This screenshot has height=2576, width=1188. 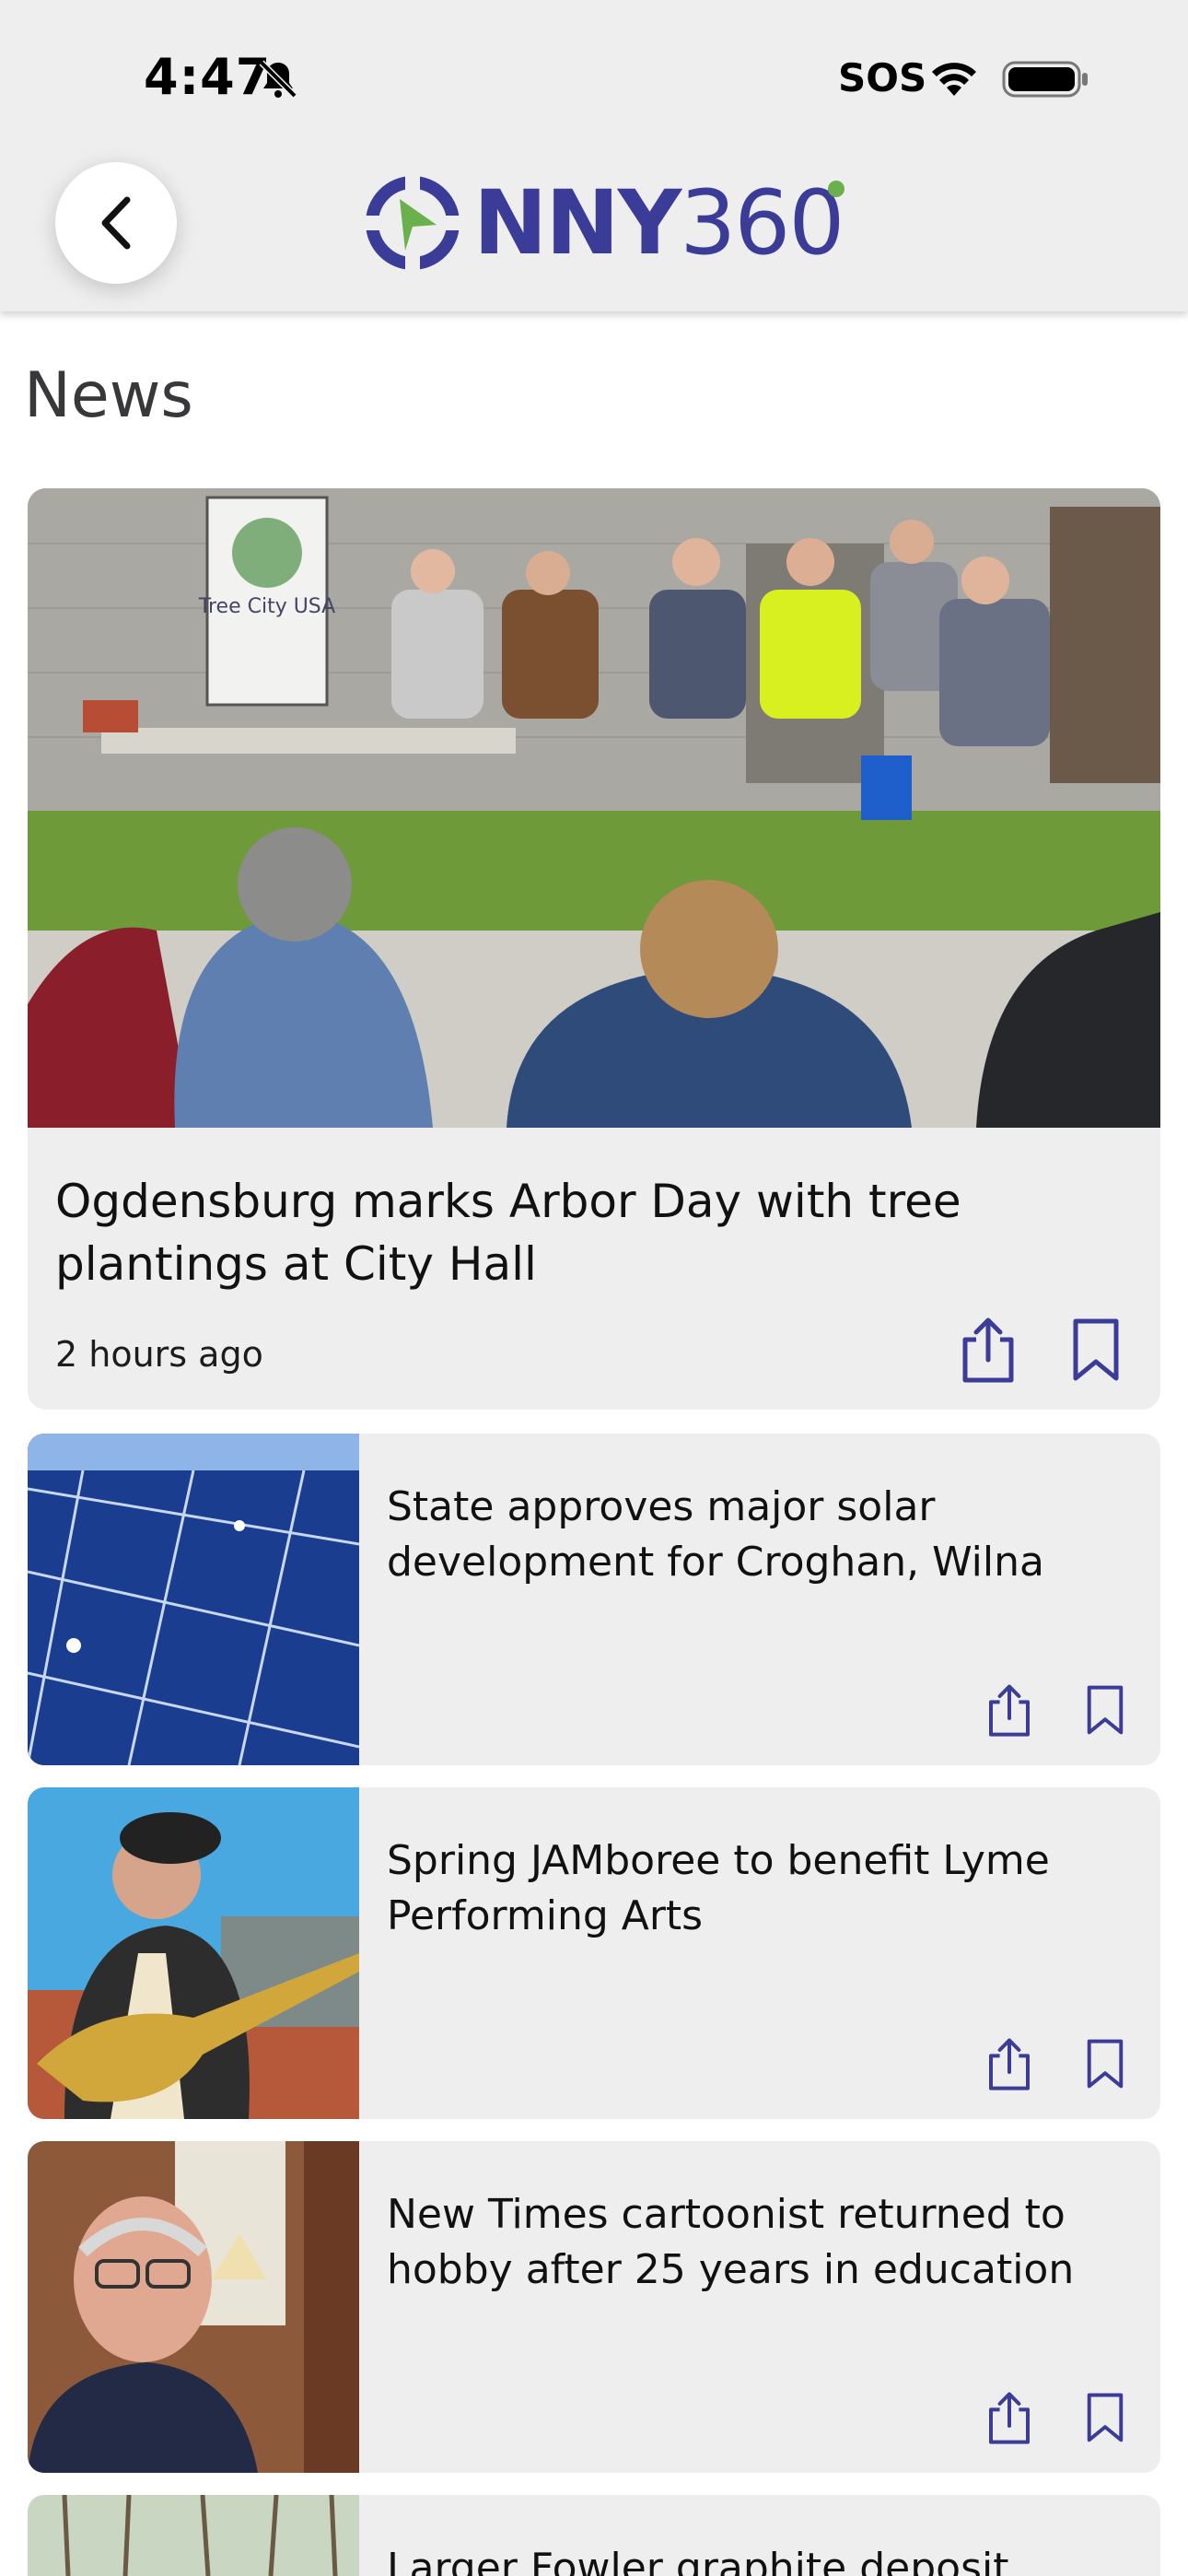 I want to click on forest-image, so click(x=193, y=2535).